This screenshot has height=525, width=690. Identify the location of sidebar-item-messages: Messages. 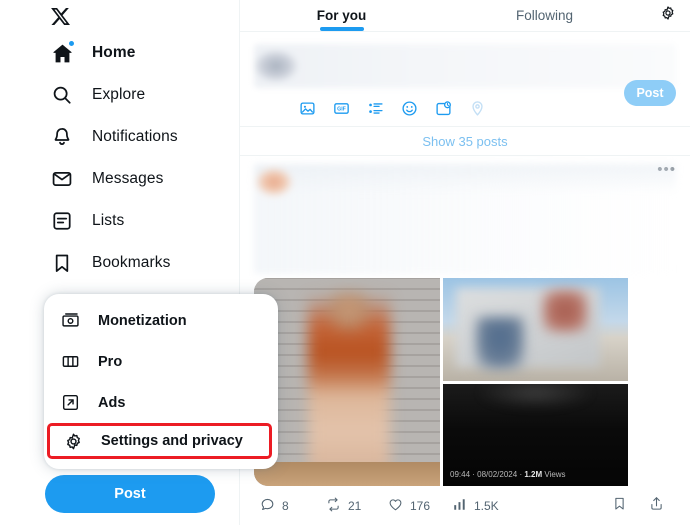
(119, 179).